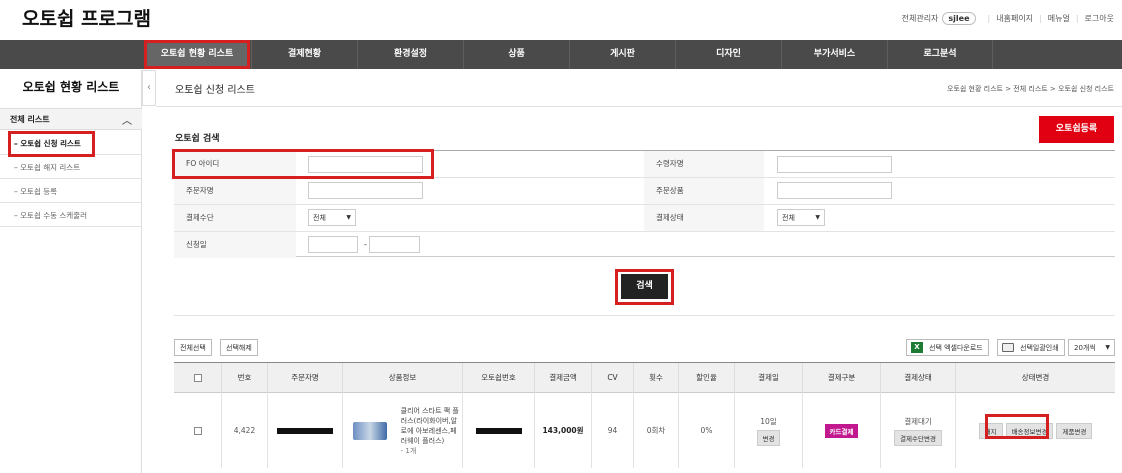  What do you see at coordinates (54, 215) in the screenshot?
I see `sidebar-item-label: 오토쉽 수동 스케줄러` at bounding box center [54, 215].